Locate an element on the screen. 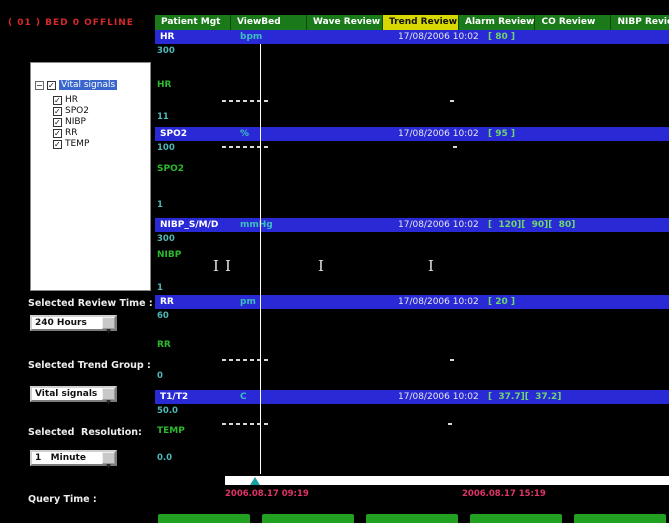  trend-group-label: Selected Trend Group : is located at coordinates (89, 365).